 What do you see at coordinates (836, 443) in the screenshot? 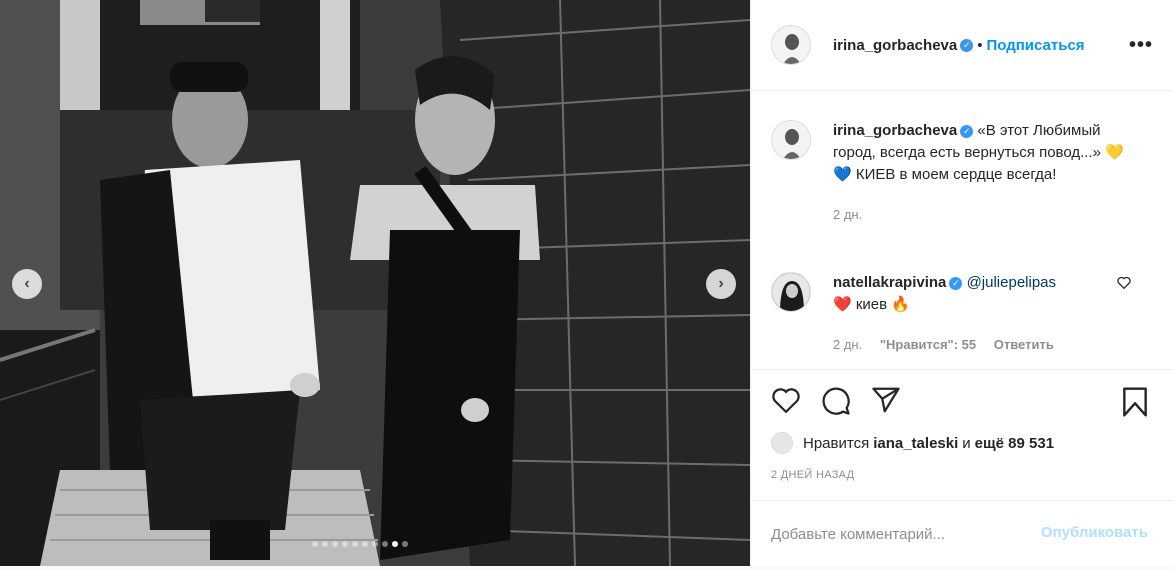
I see `likes-prefix: Нравится` at bounding box center [836, 443].